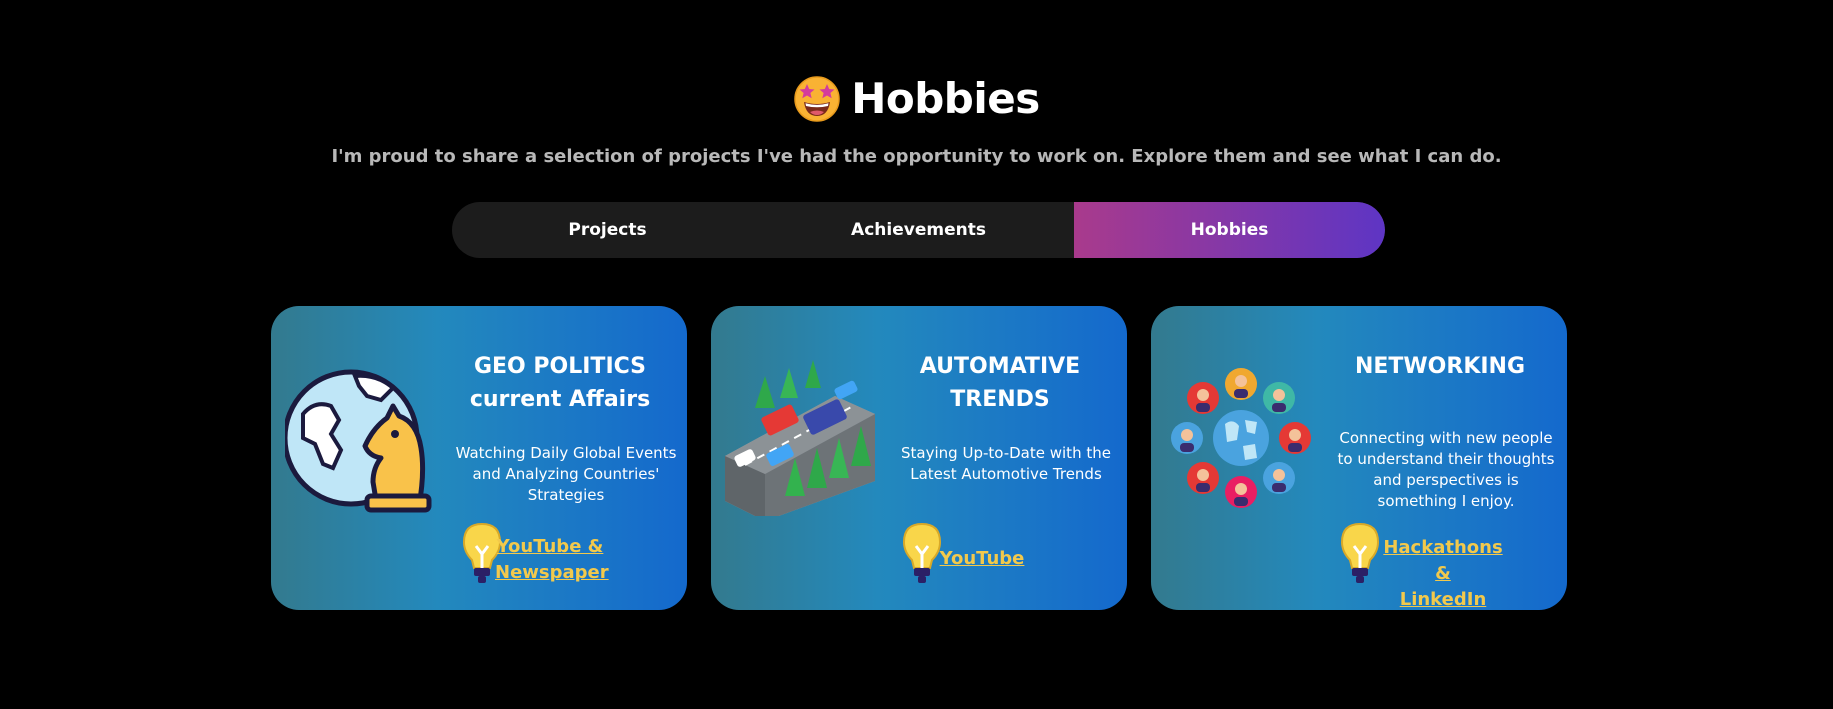  I want to click on card-link-youtube: YouTube, so click(982, 559).